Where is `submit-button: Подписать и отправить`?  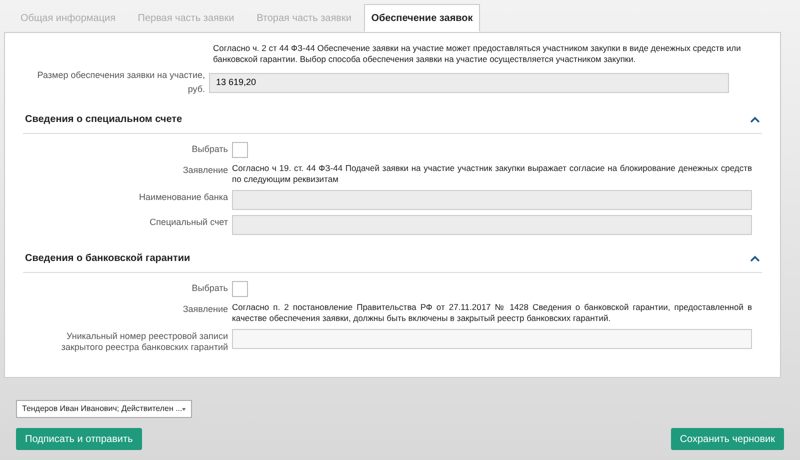 submit-button: Подписать и отправить is located at coordinates (79, 439).